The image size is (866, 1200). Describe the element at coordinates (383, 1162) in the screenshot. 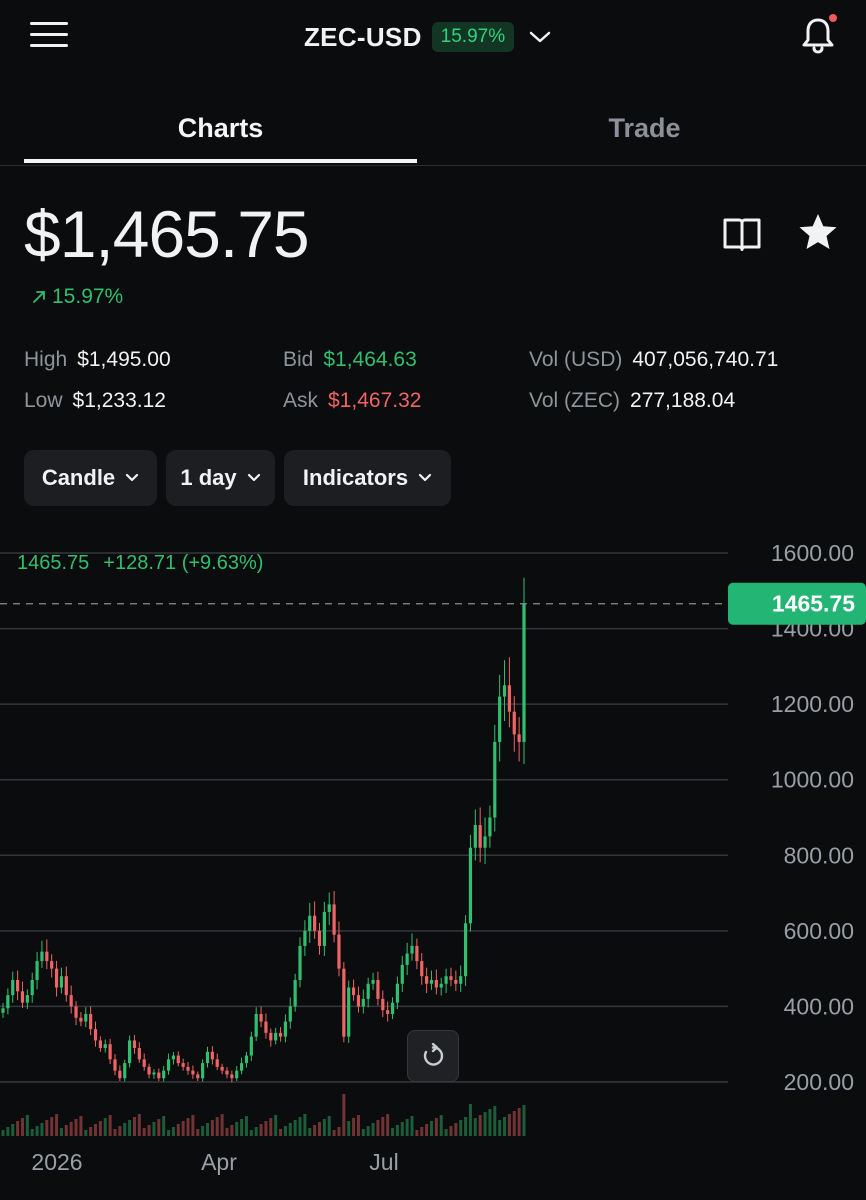

I see `x-tick-label: Jul` at that location.